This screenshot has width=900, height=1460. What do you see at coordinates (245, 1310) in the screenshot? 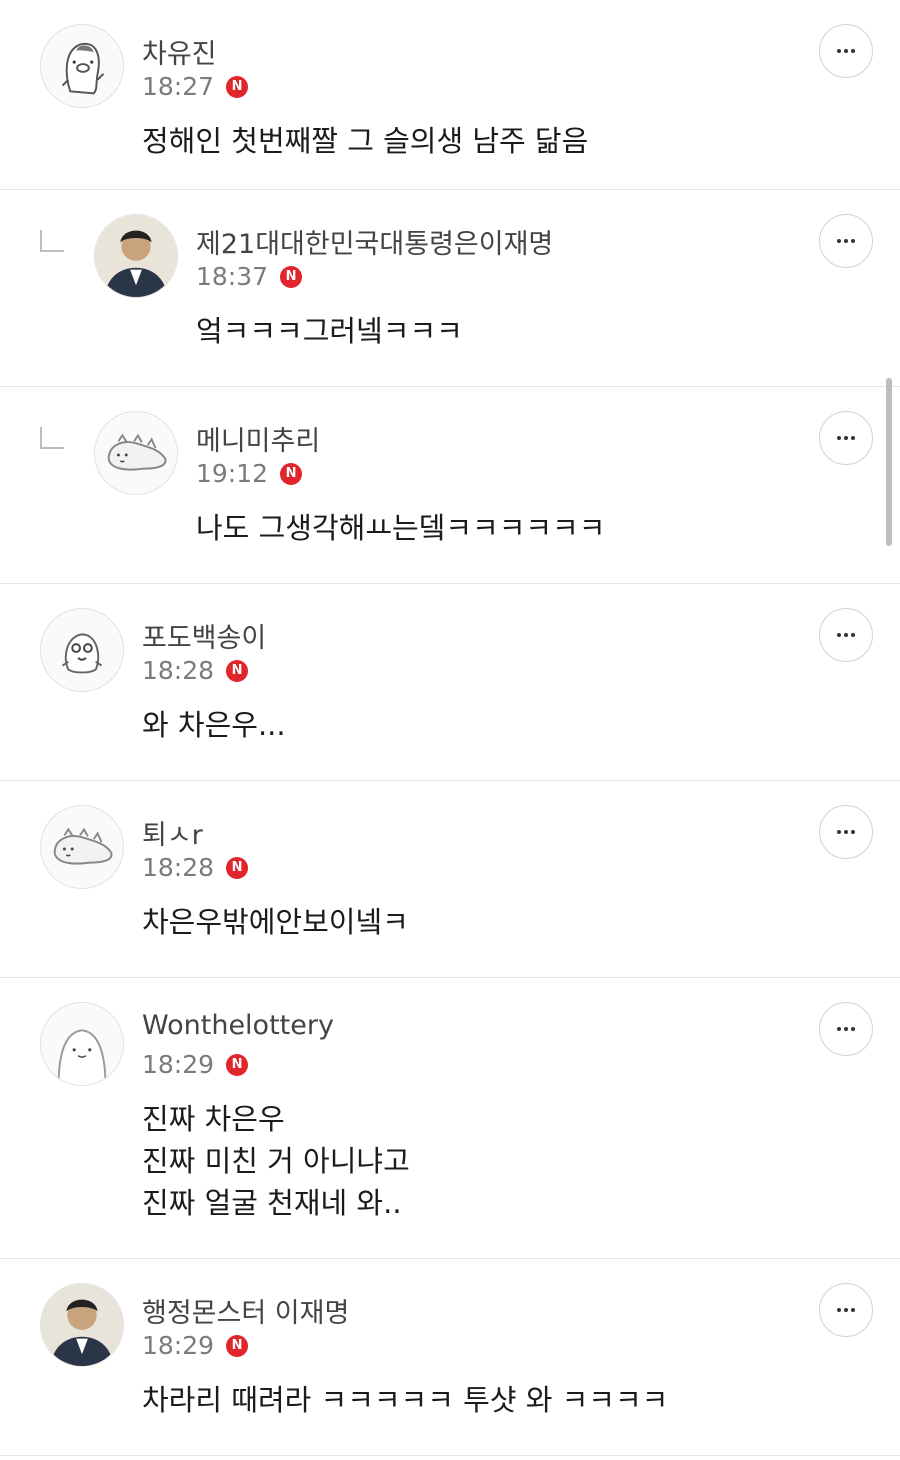
I see `comment-author: 행정몬스터 이재명` at bounding box center [245, 1310].